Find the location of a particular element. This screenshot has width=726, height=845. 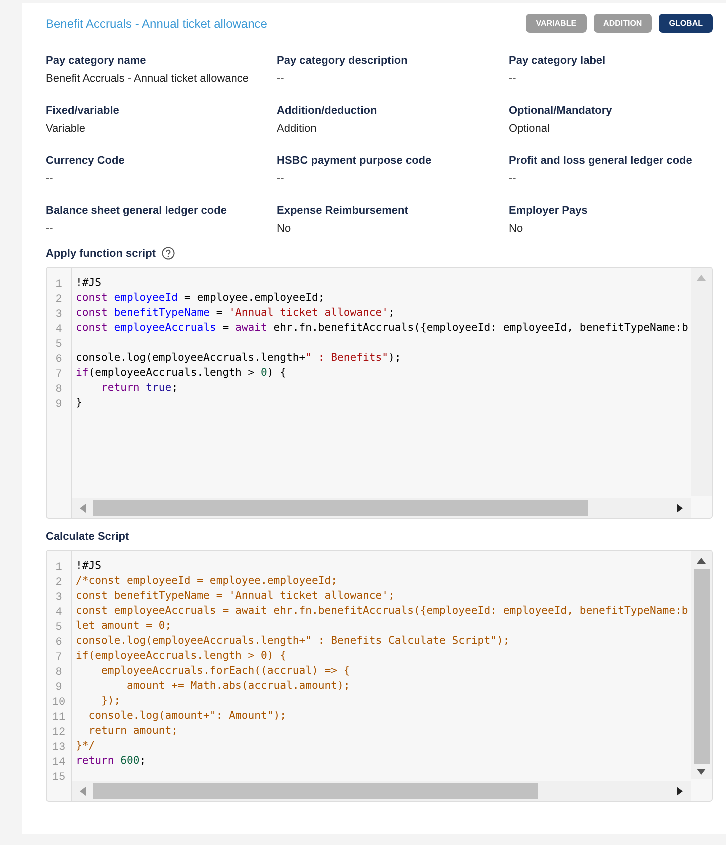

code-line: return true; is located at coordinates (140, 388).